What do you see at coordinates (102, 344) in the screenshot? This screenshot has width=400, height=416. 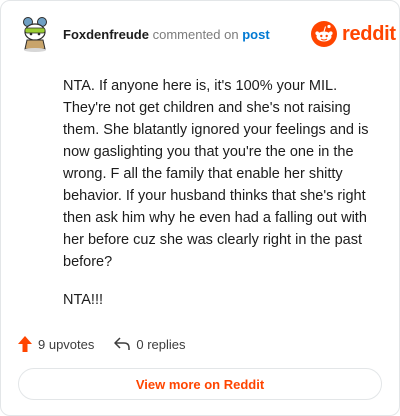 I see `comment-footer: 9 upvotes 0 replies` at bounding box center [102, 344].